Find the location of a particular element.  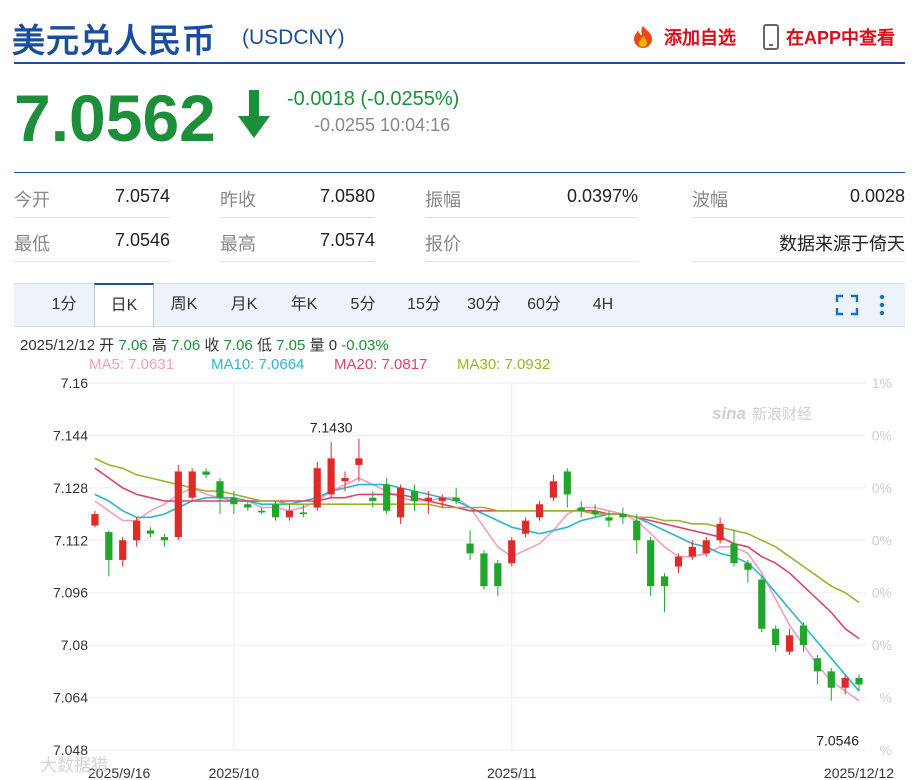

open-value: 7.0574 is located at coordinates (142, 196).